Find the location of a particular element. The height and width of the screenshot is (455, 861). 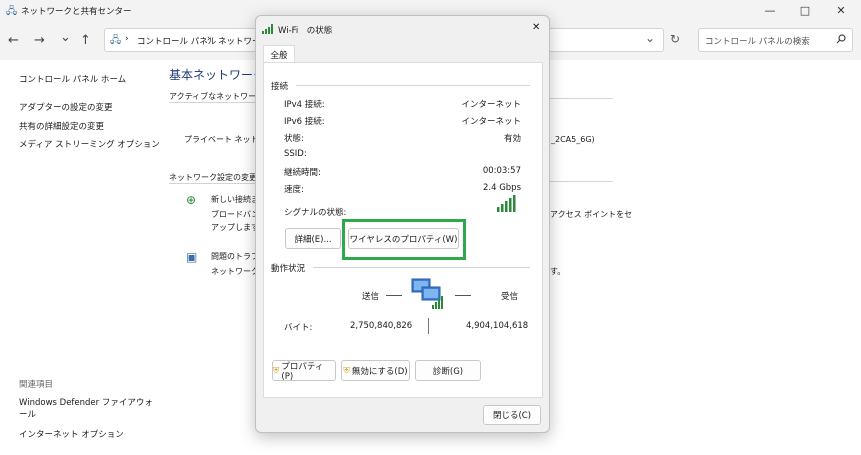

bytes-received-value: 4,904,104,618 is located at coordinates (497, 326).